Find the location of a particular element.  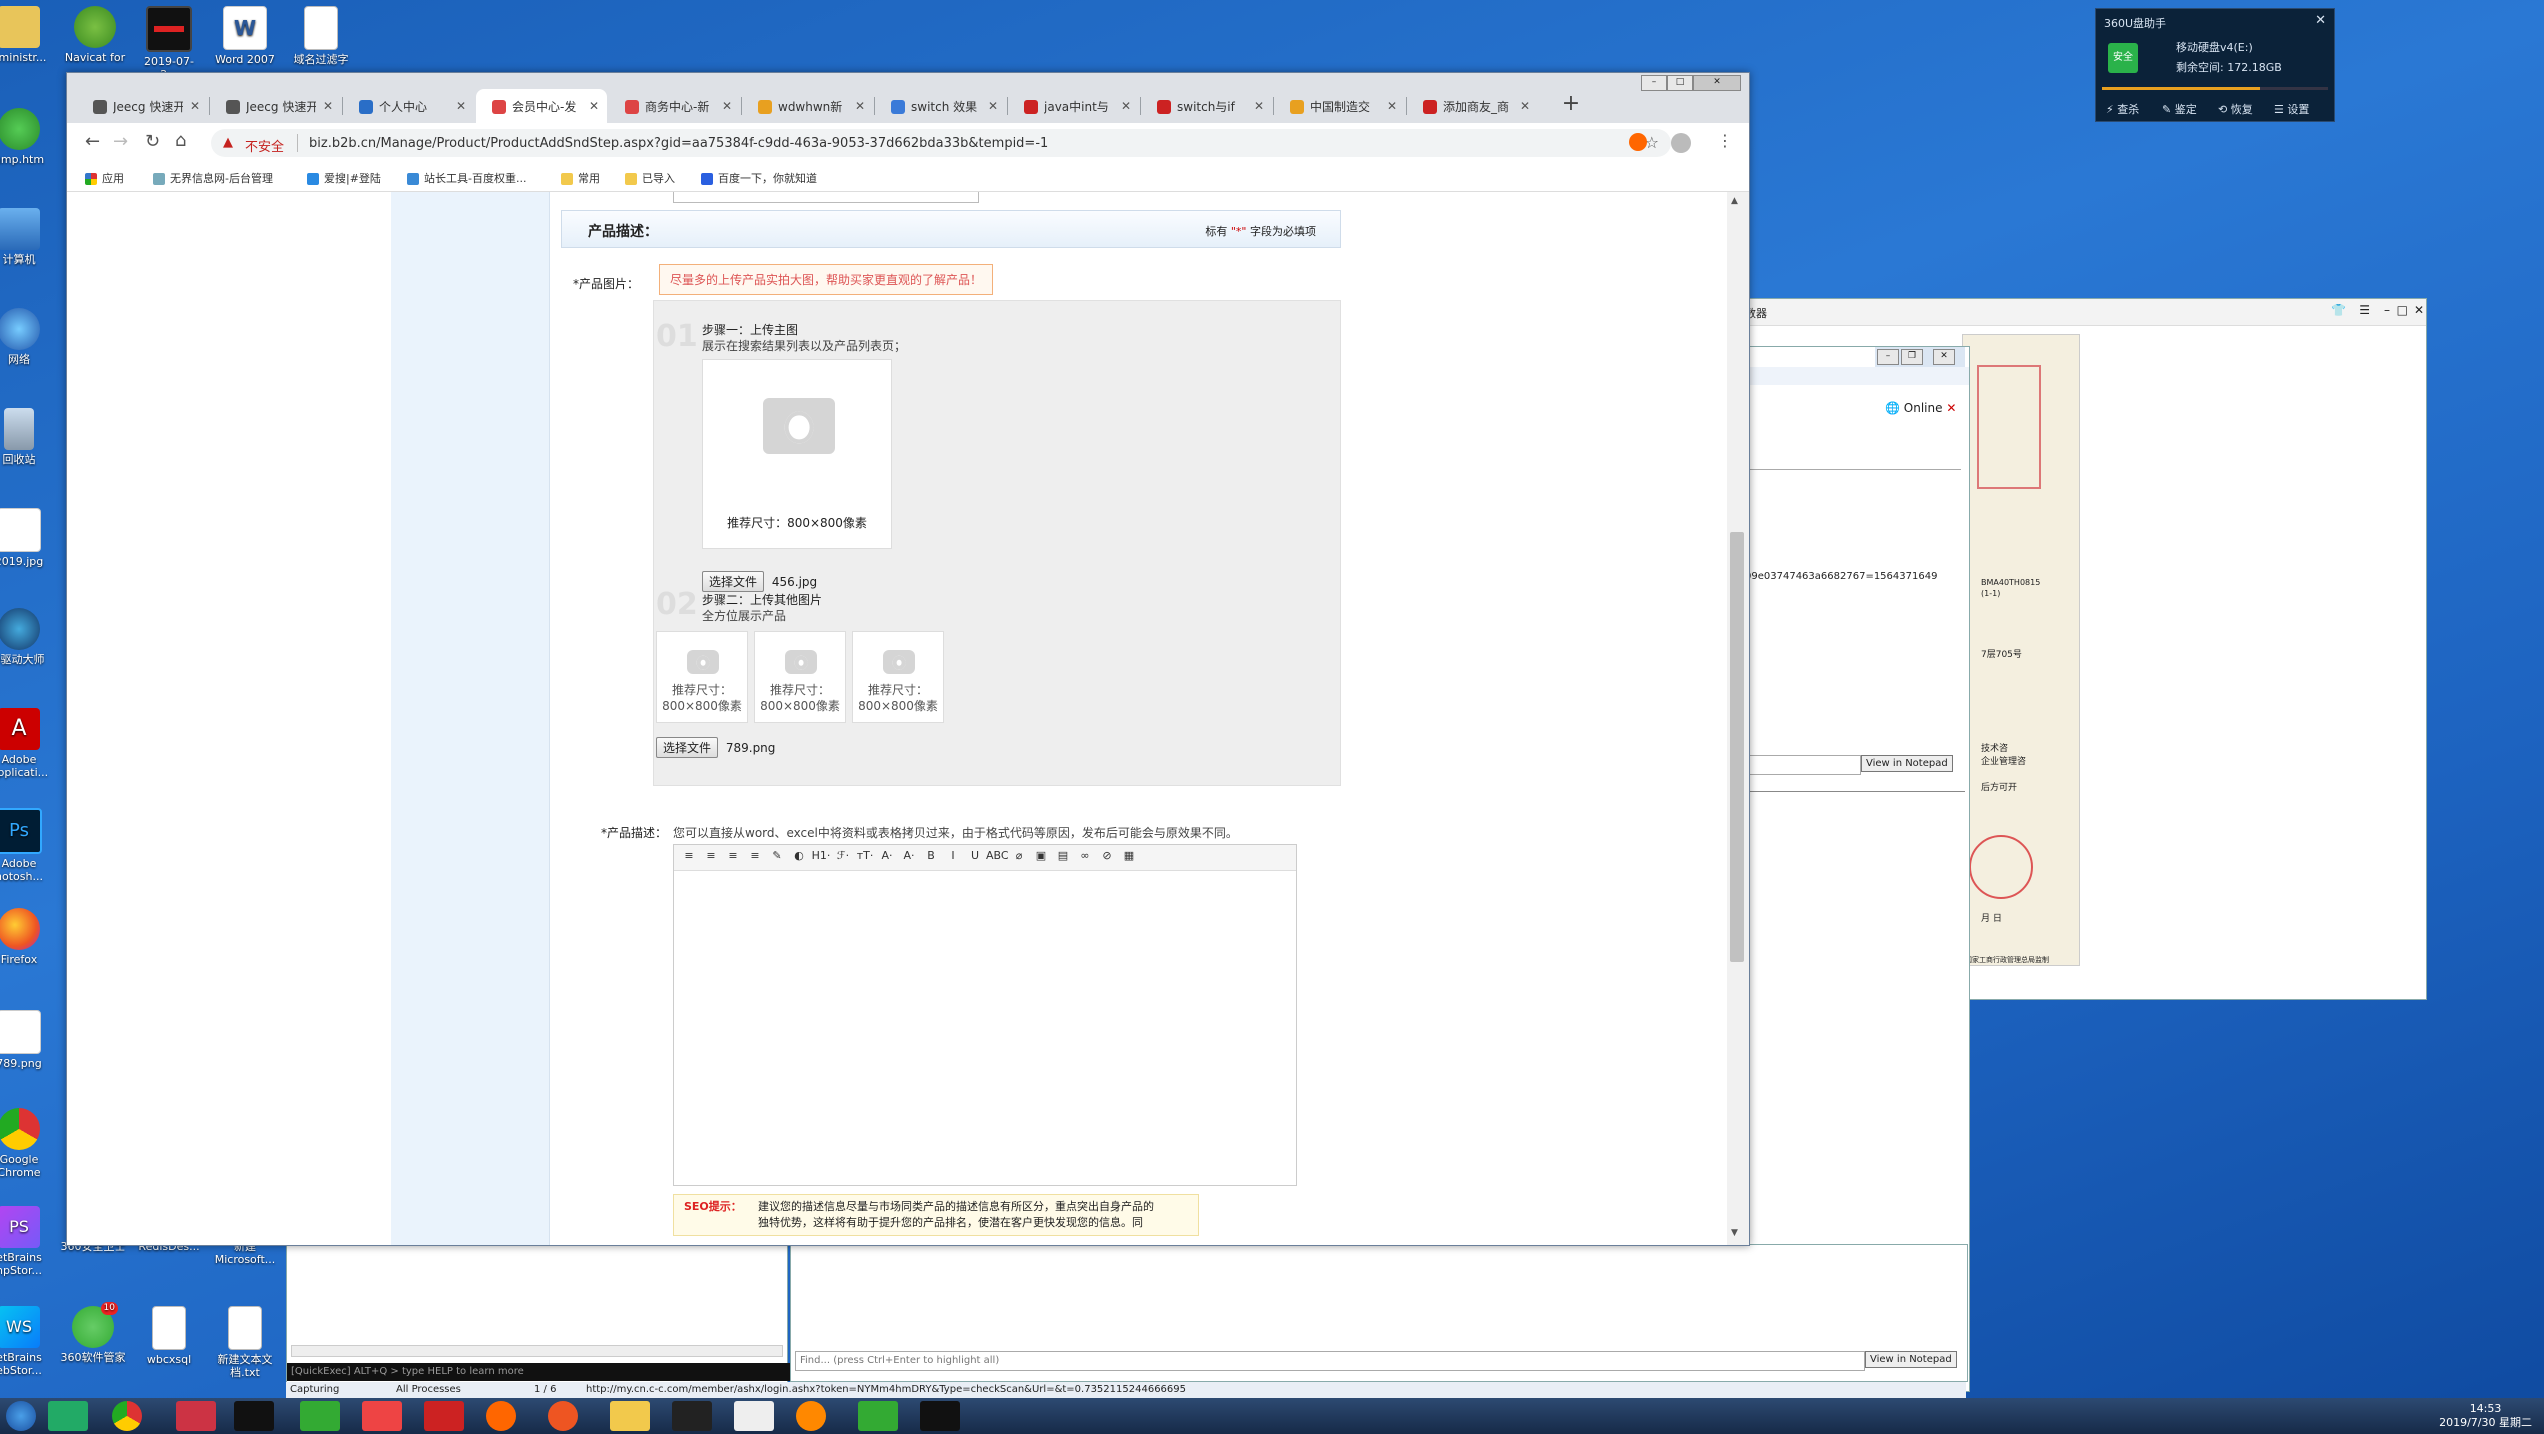

new-tab-button: + is located at coordinates (1571, 105).